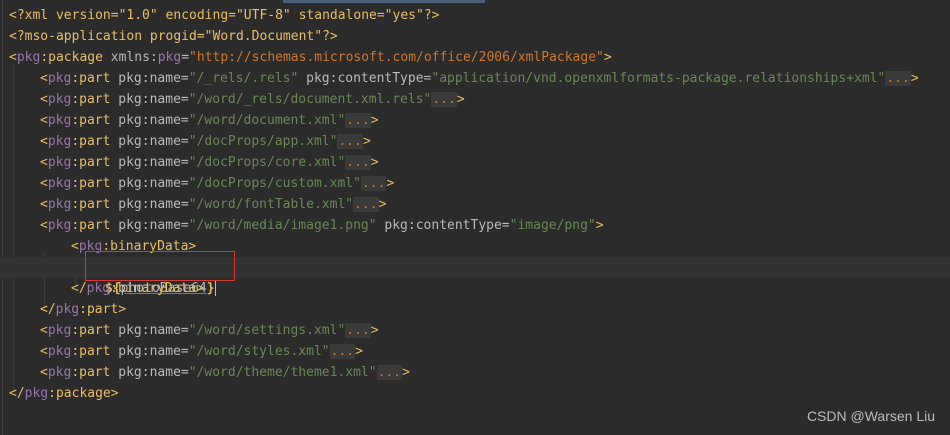  I want to click on attribute-value: "/docProps/custom.xml", so click(274, 183).